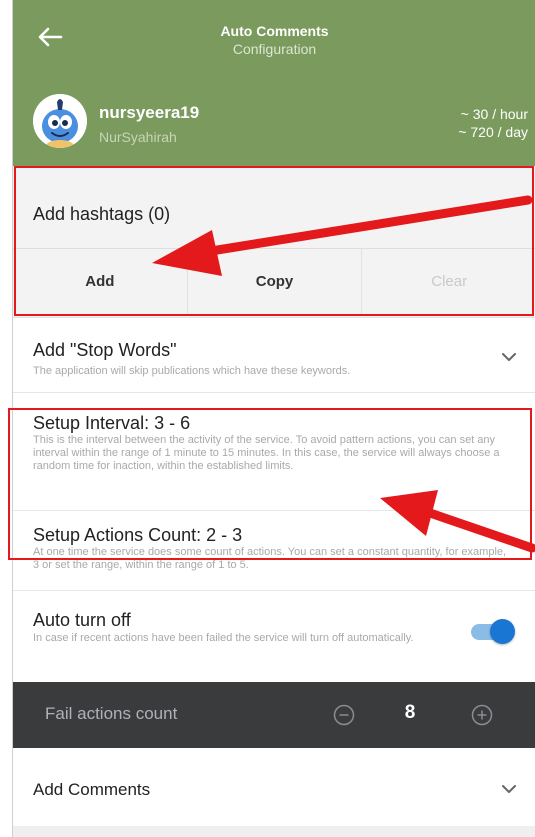 Image resolution: width=535 pixels, height=837 pixels. Describe the element at coordinates (448, 281) in the screenshot. I see `clear-hashtag-button: Clear` at that location.